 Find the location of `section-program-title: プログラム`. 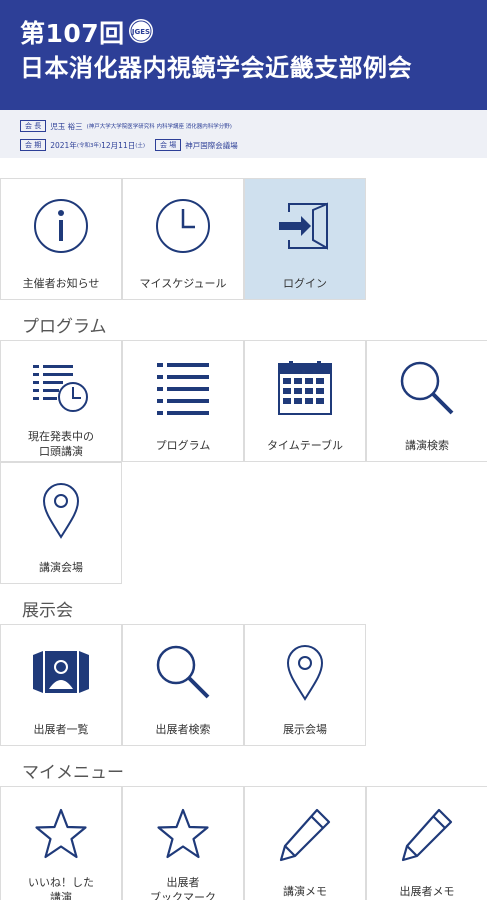

section-program-title: プログラム is located at coordinates (64, 327).